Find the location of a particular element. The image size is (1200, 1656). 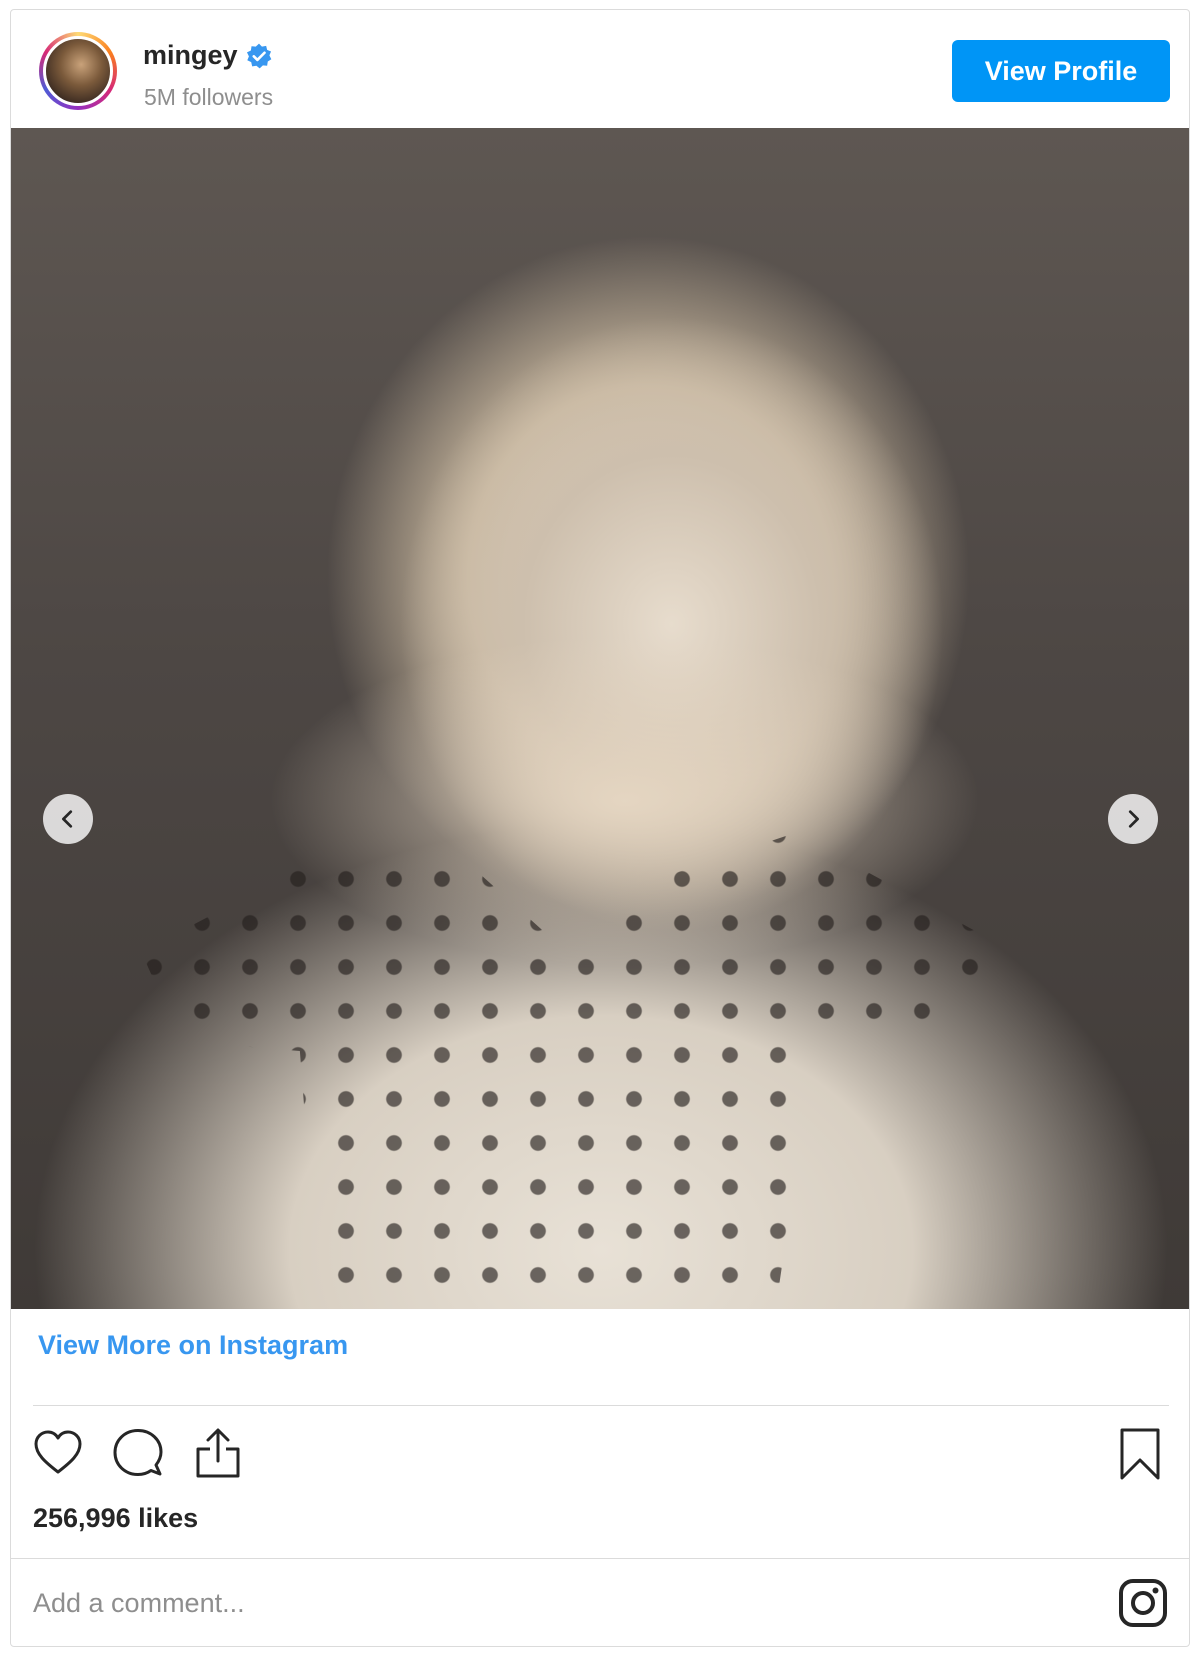

comment-input is located at coordinates (543, 1603).